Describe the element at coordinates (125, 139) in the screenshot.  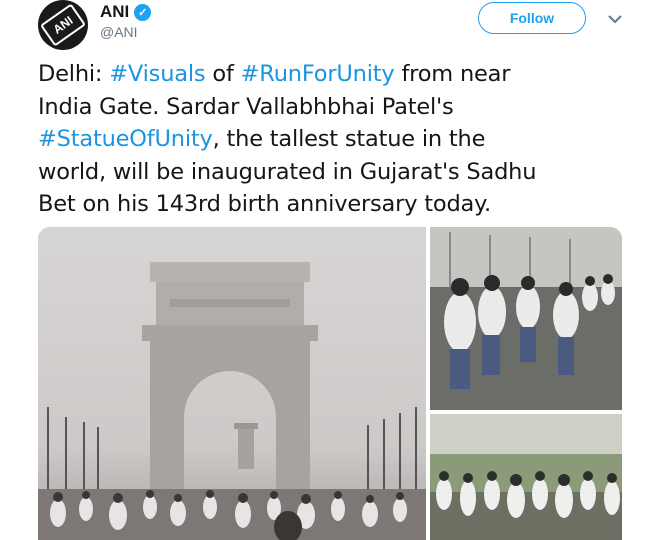
I see `hashtag-link: #StatueOfUnity` at that location.